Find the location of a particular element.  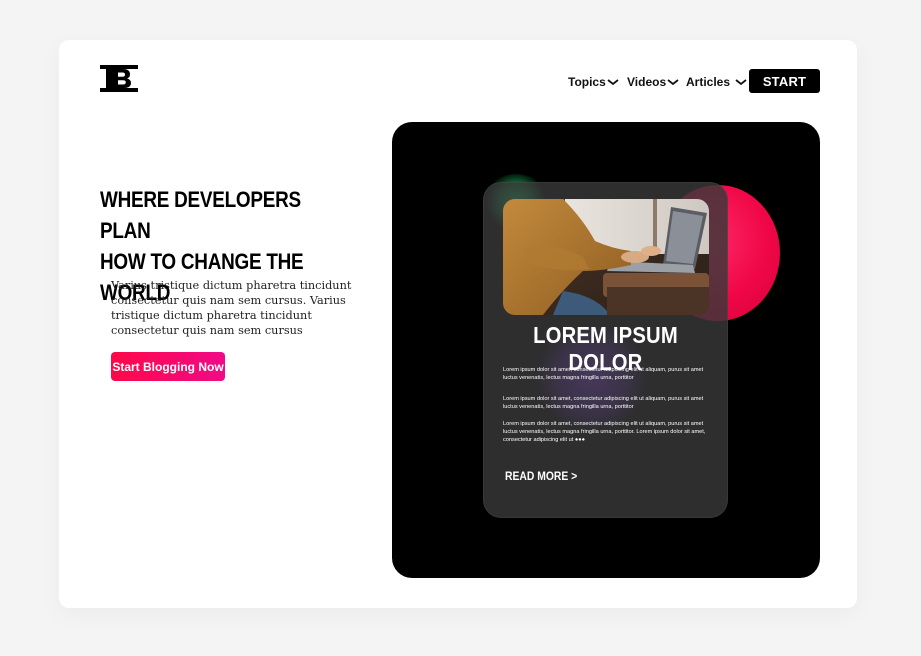

laptop-typing-photo is located at coordinates (606, 257).